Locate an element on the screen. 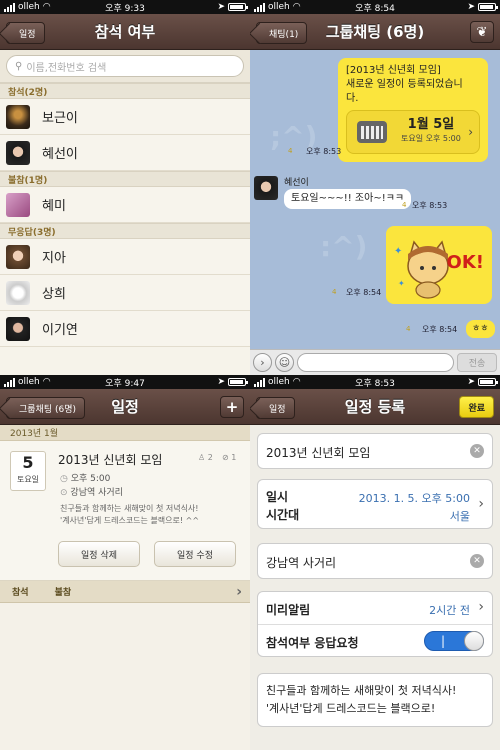  search-input: ⚲ 이름,전화번호 검색 is located at coordinates (125, 66).